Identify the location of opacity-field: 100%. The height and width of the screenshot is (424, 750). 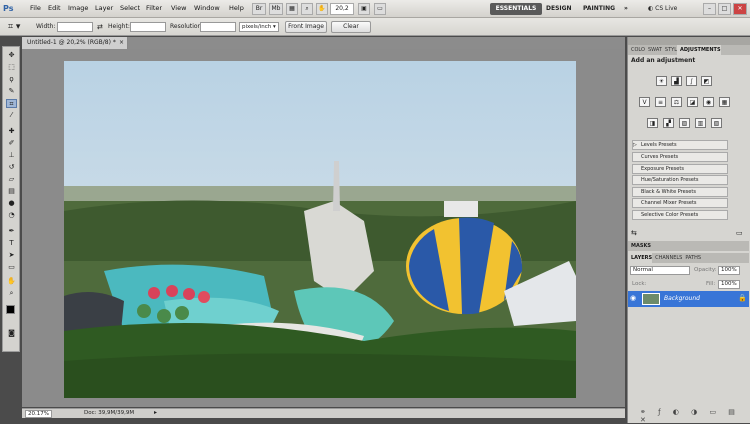
(729, 270).